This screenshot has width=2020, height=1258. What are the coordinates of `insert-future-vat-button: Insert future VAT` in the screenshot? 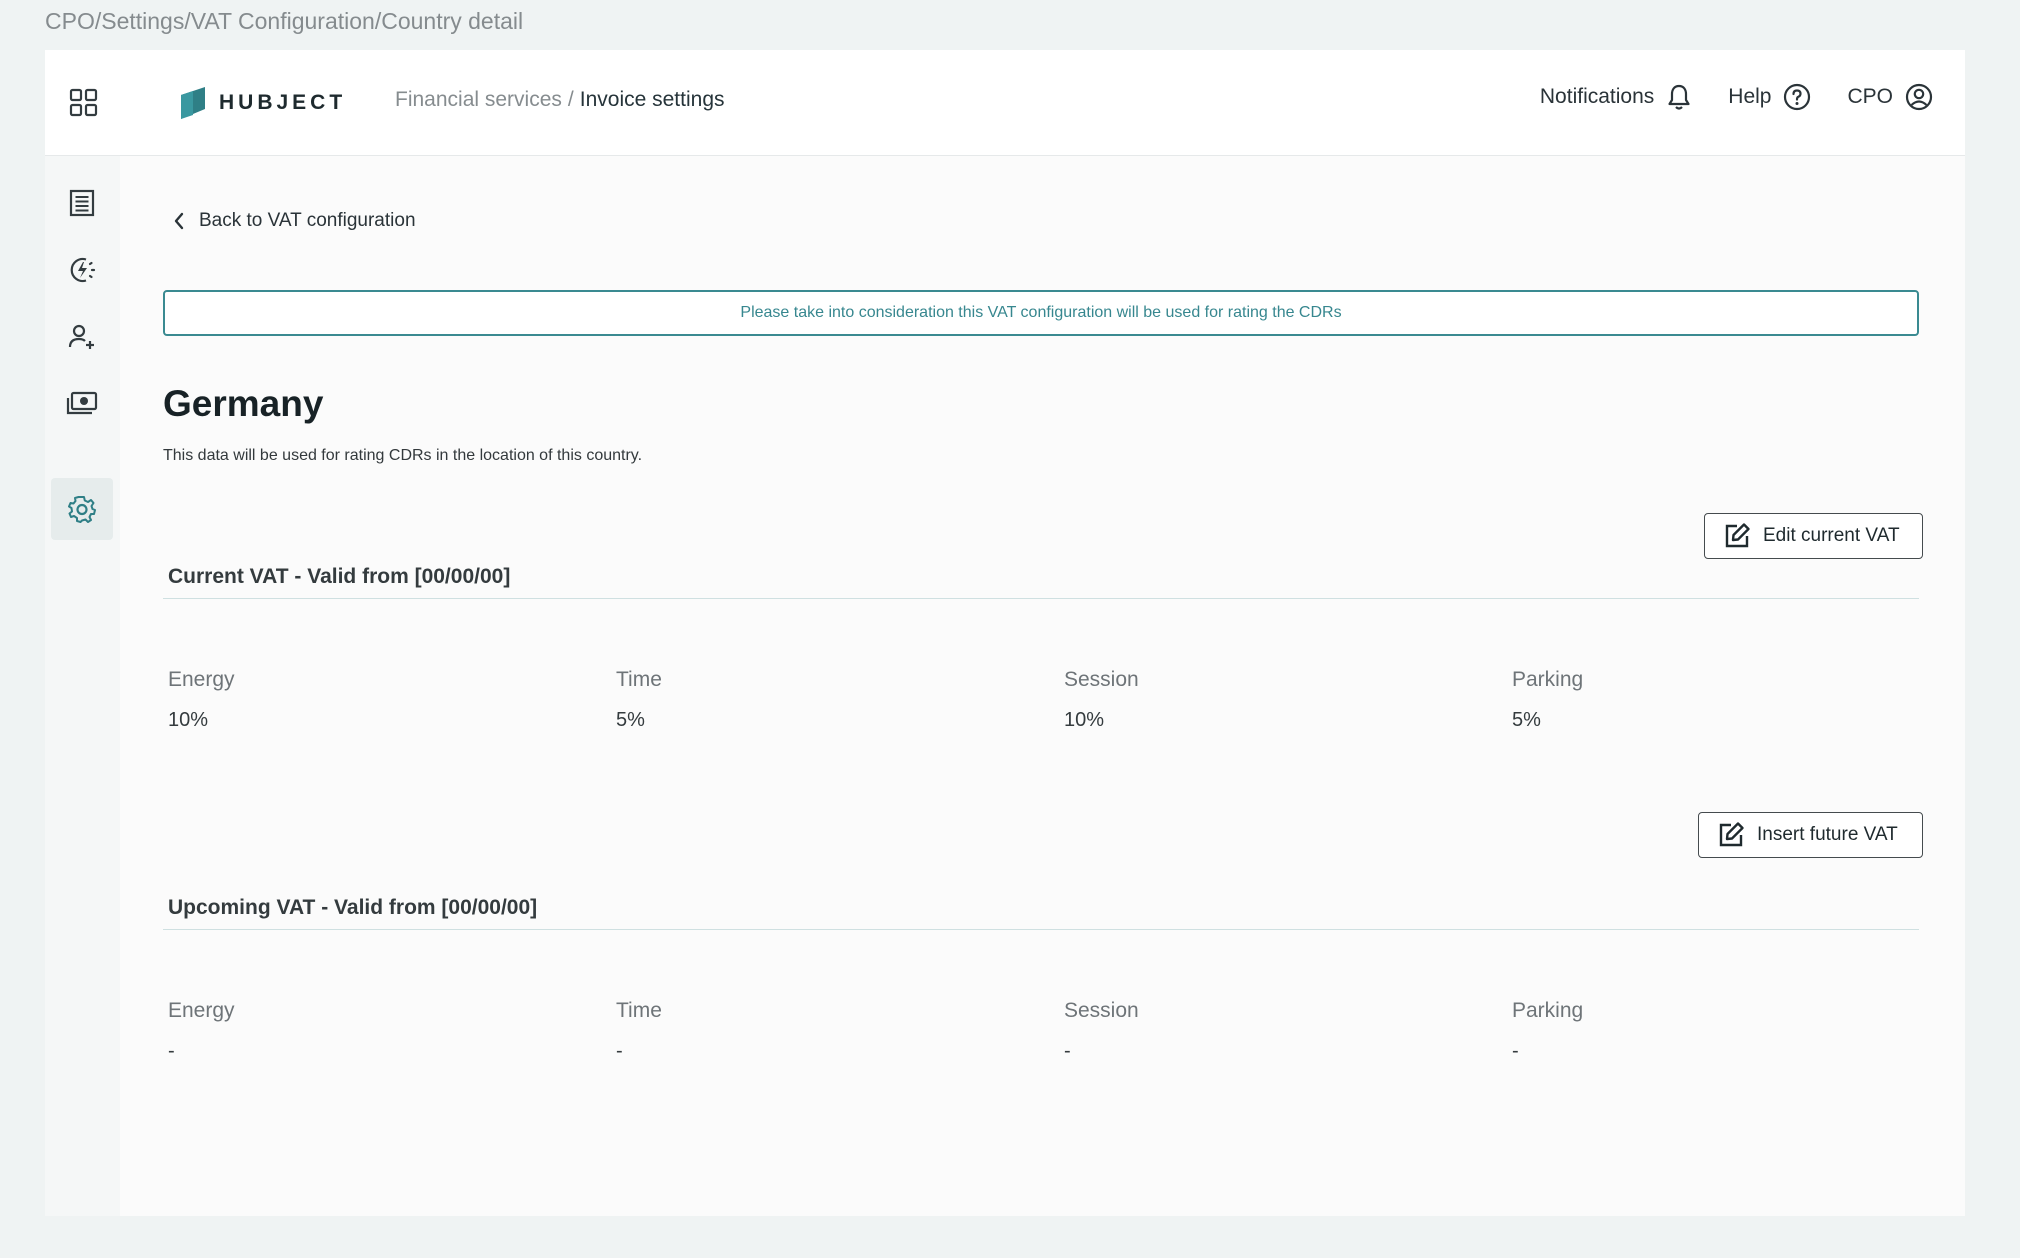 It's located at (1810, 835).